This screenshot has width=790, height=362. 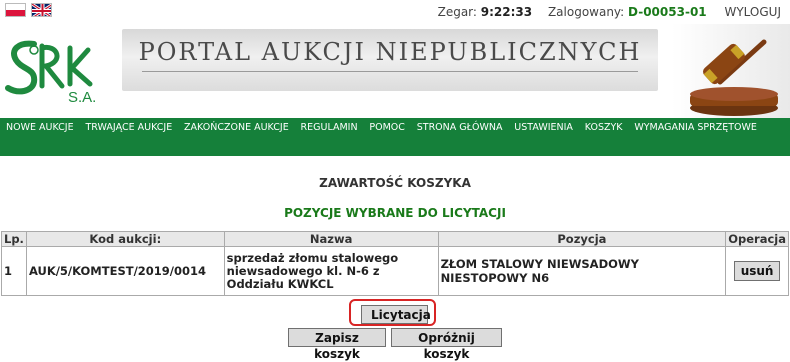 What do you see at coordinates (387, 127) in the screenshot?
I see `nav-item-pomoc: POMOC` at bounding box center [387, 127].